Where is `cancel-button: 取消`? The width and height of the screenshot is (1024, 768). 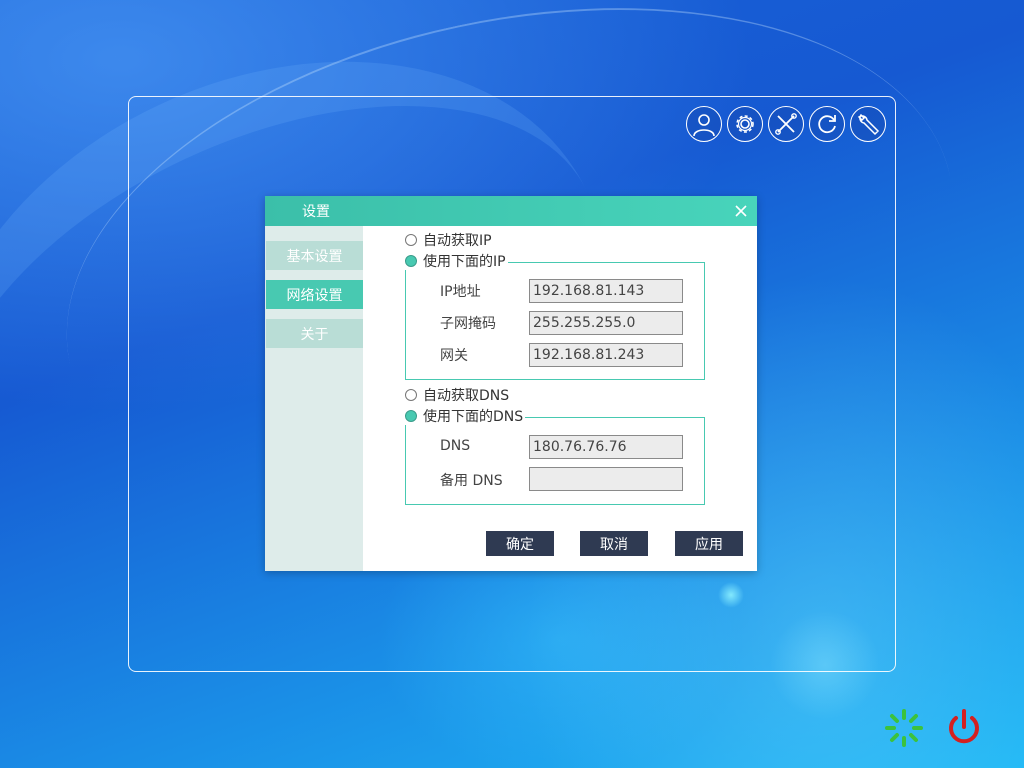
cancel-button: 取消 is located at coordinates (614, 543).